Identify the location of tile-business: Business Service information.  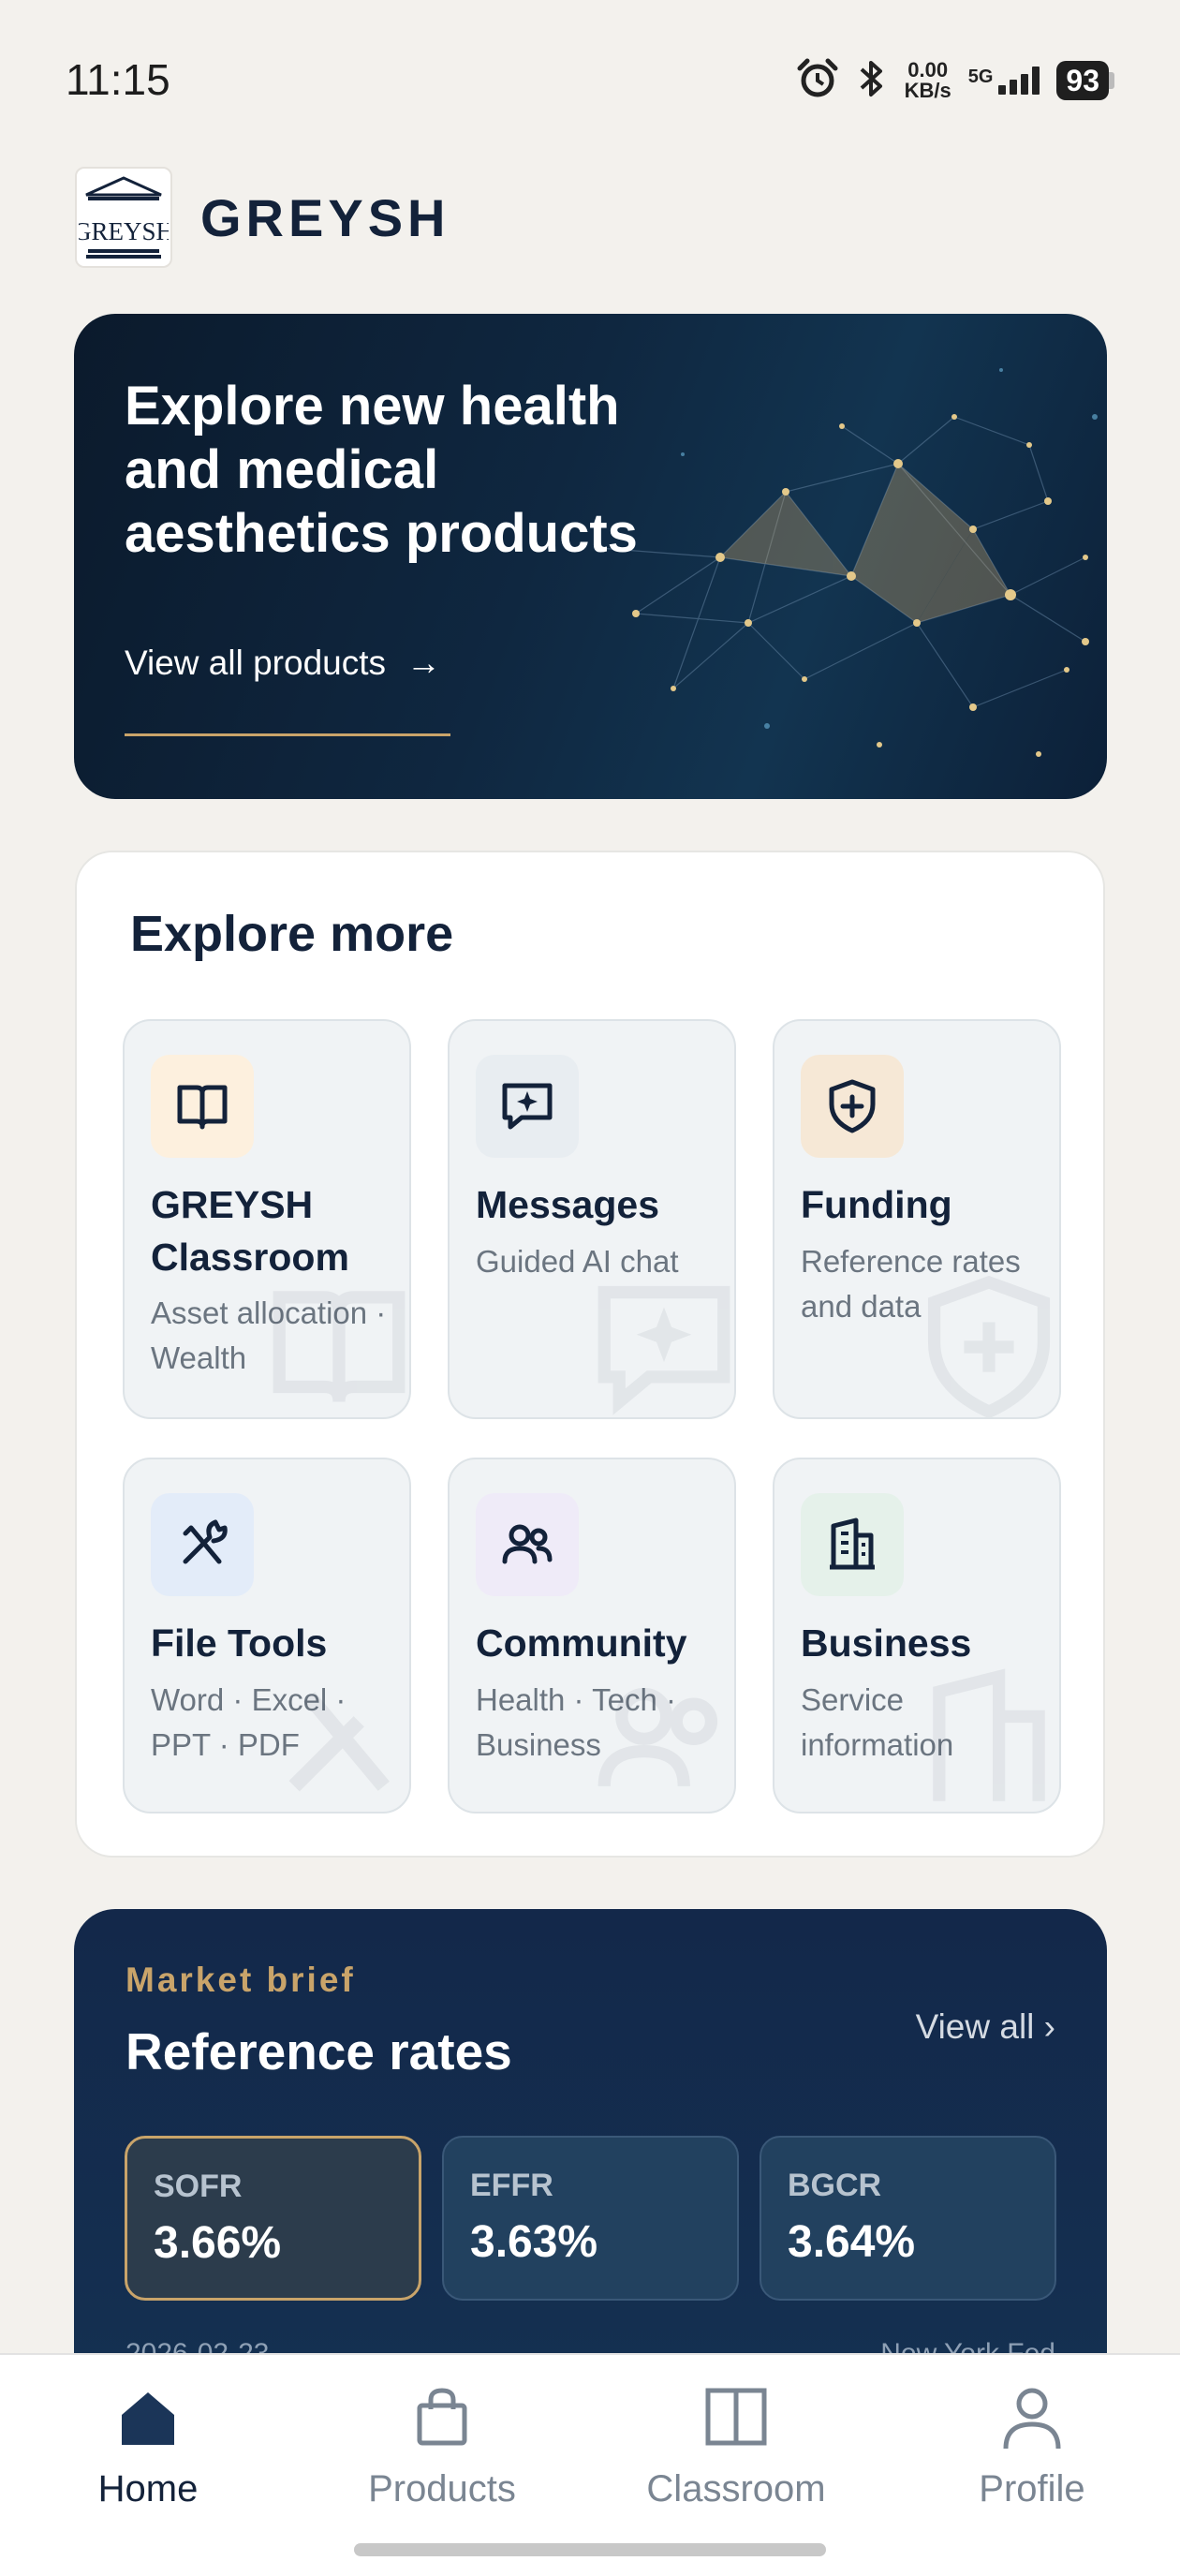
(917, 1636).